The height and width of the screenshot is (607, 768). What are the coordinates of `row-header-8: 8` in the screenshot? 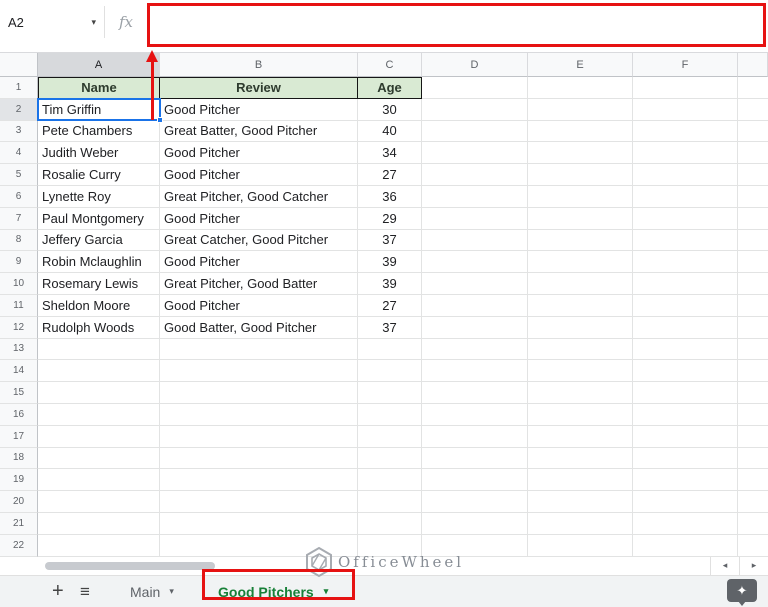 It's located at (19, 240).